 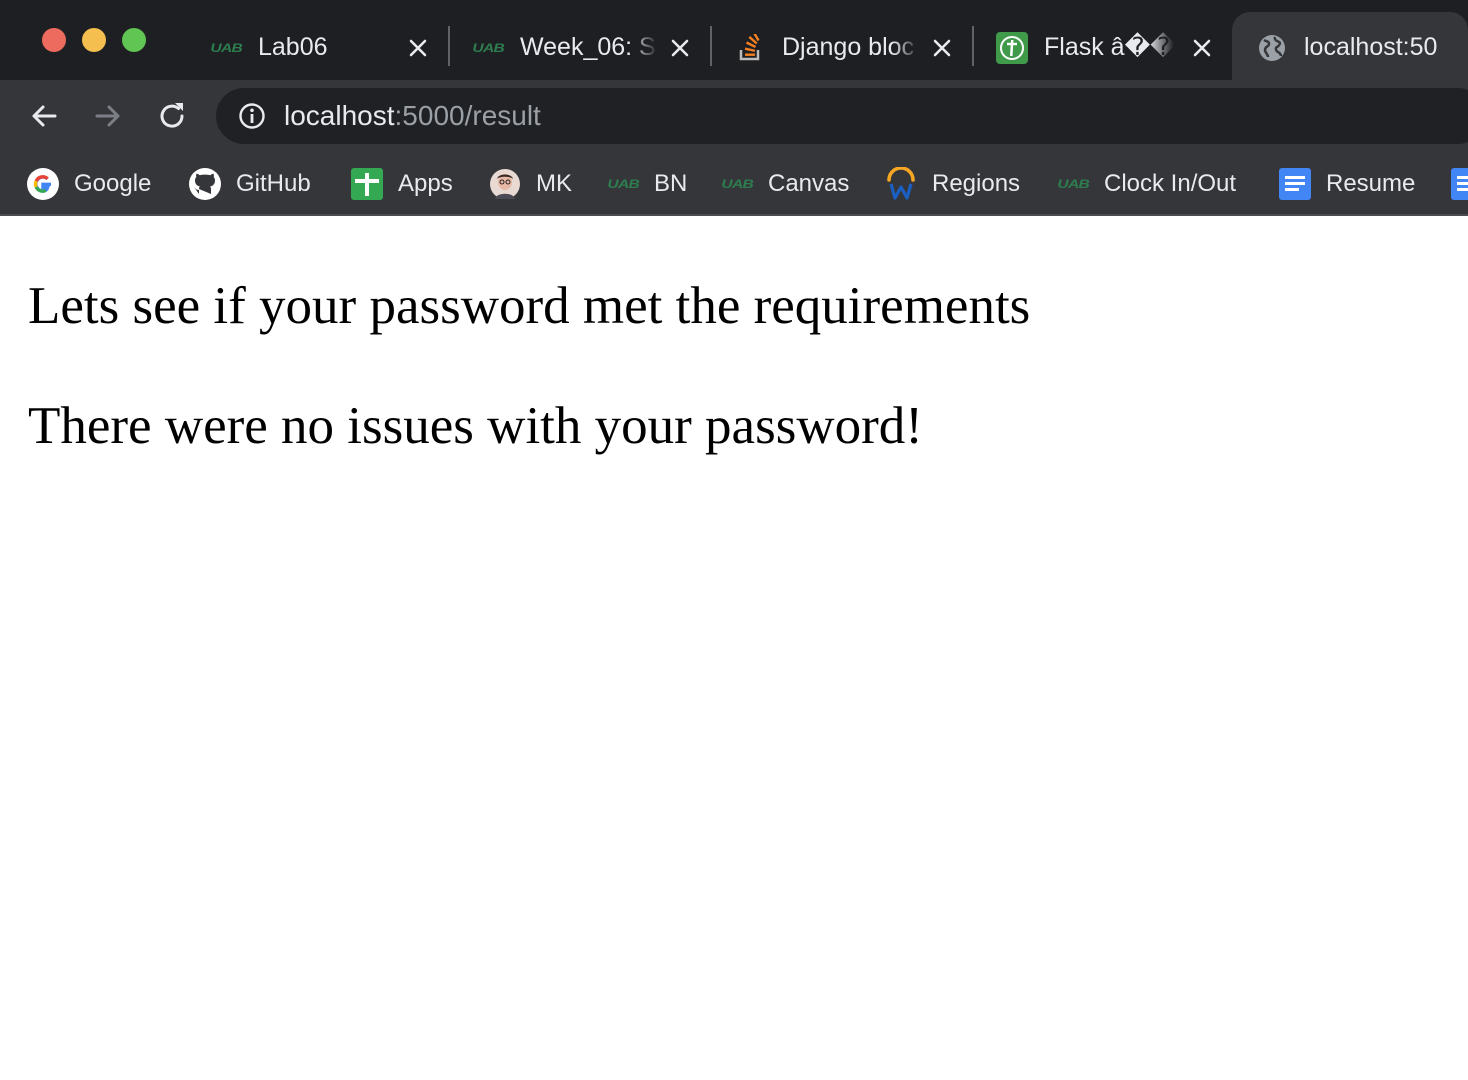 I want to click on bookmark-label: Regions, so click(x=976, y=183).